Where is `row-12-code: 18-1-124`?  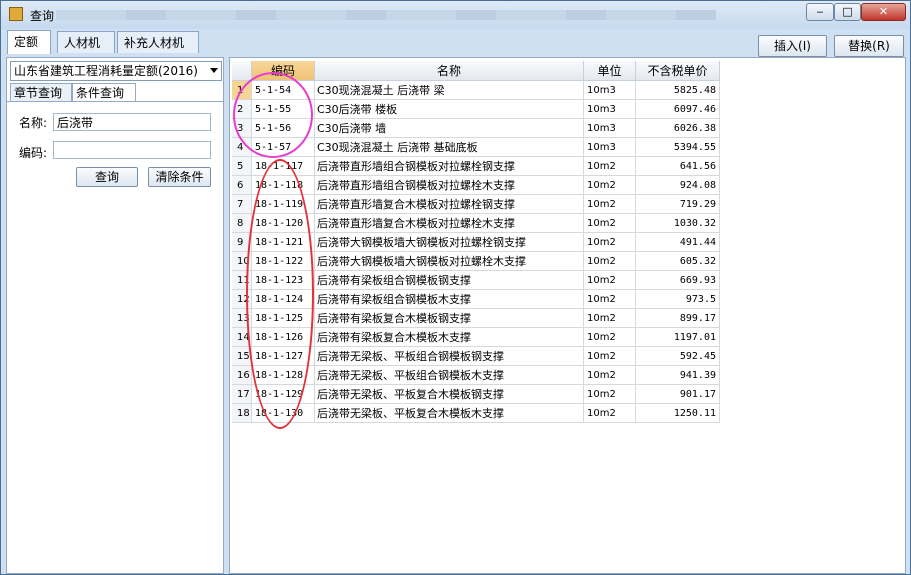 row-12-code: 18-1-124 is located at coordinates (283, 299).